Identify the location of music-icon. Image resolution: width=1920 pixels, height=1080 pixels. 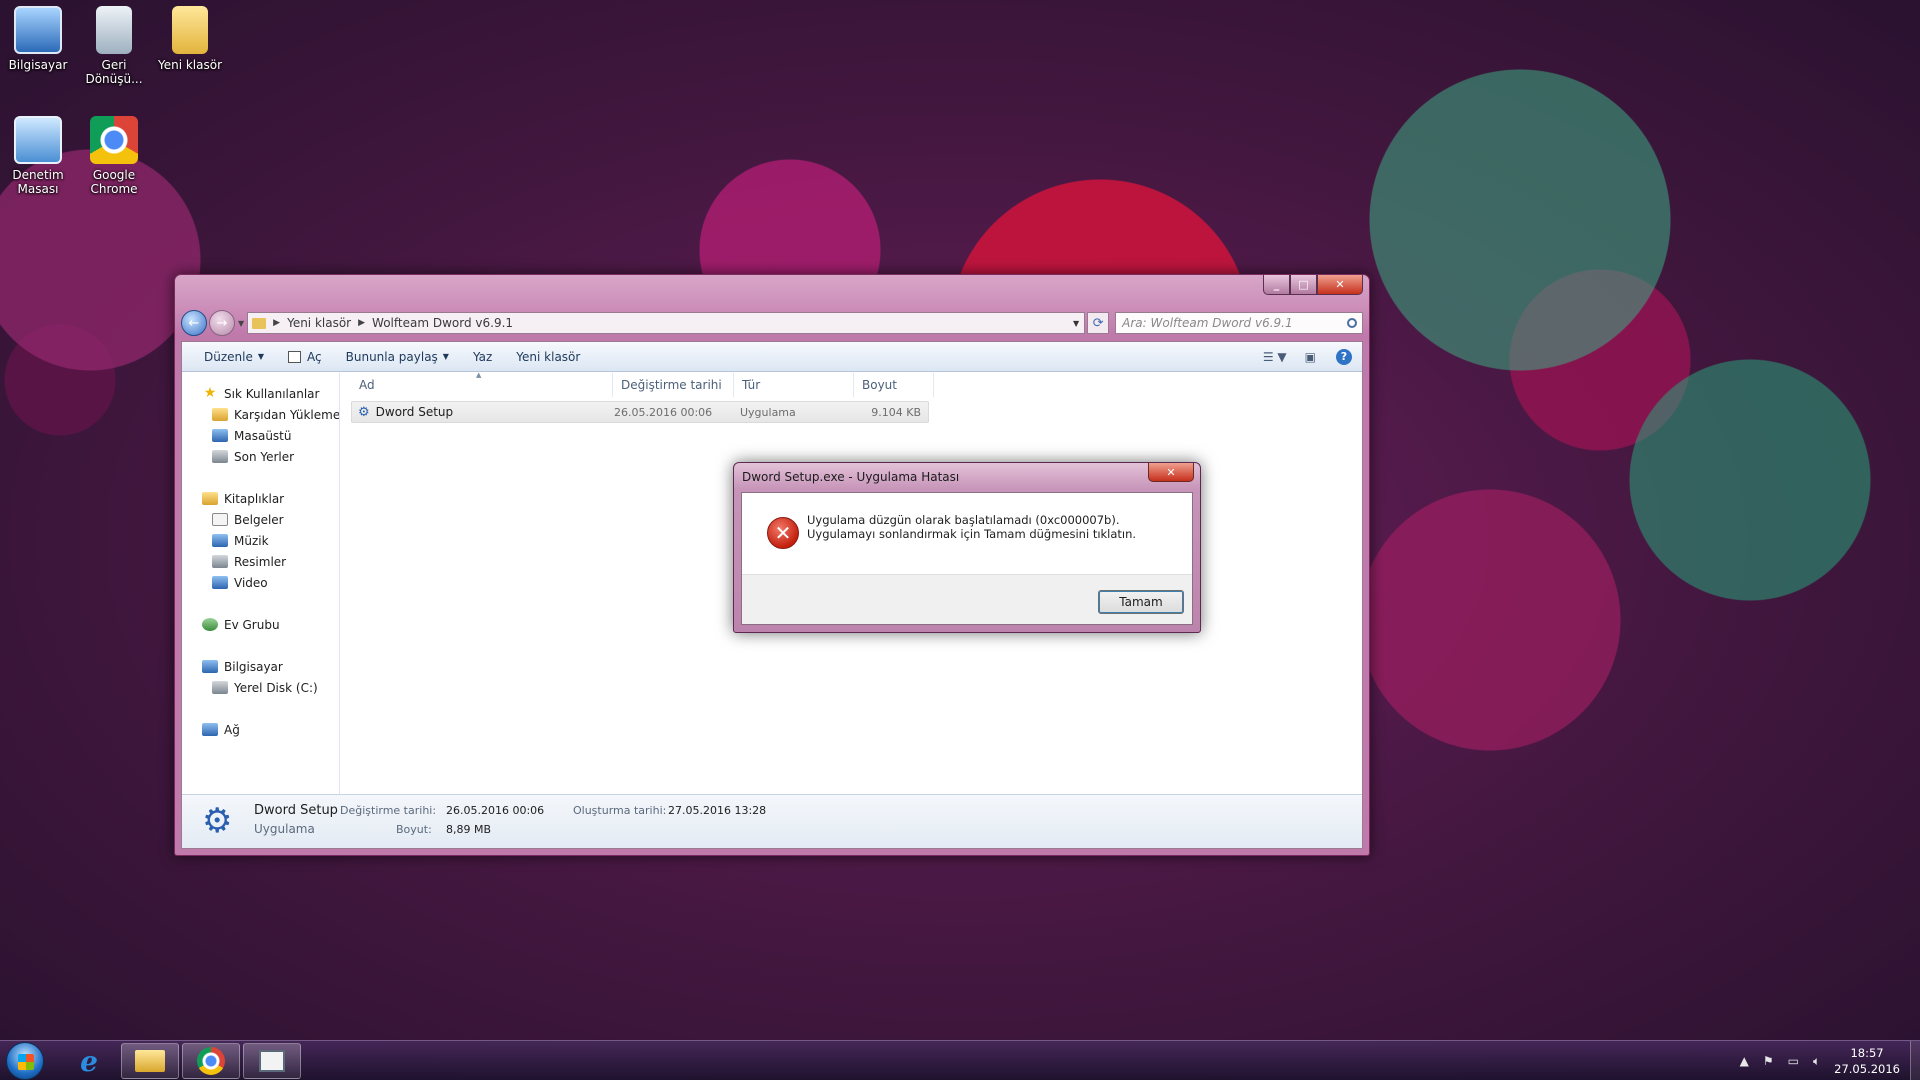
(220, 540).